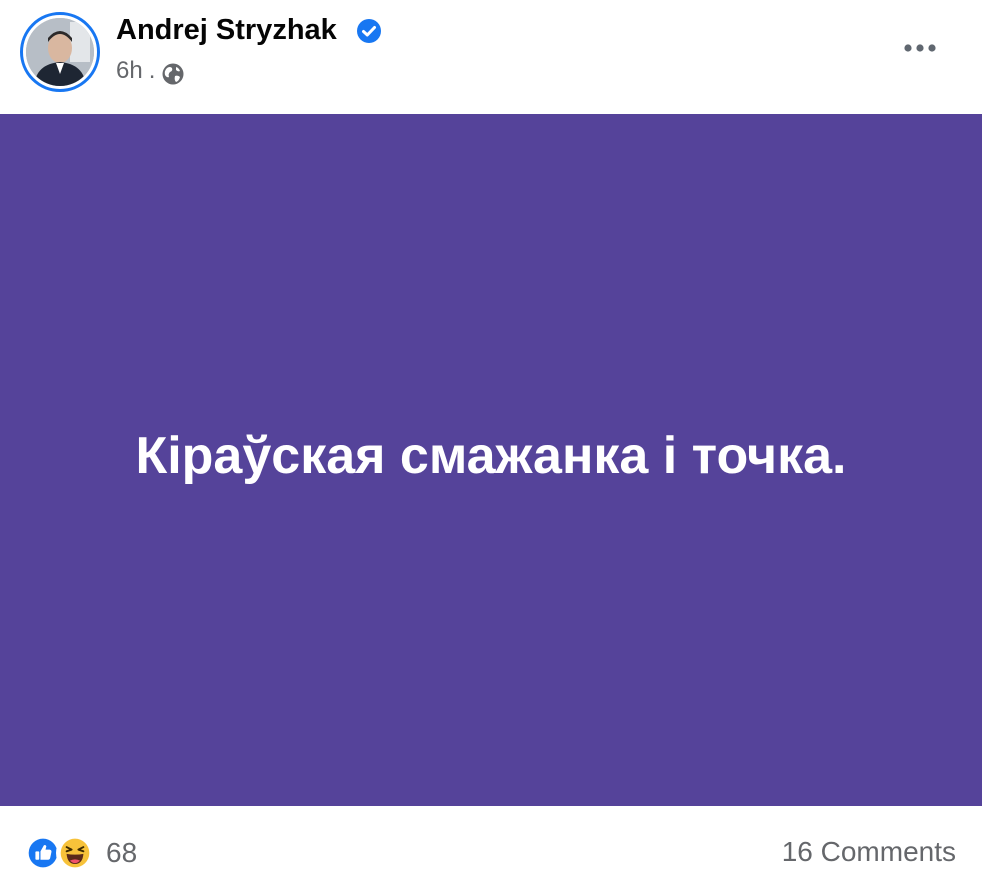 The image size is (982, 888). What do you see at coordinates (122, 852) in the screenshot?
I see `reaction-count: 68` at bounding box center [122, 852].